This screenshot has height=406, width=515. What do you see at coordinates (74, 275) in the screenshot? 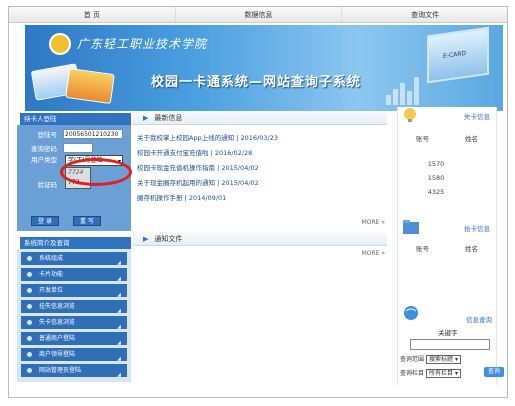
I see `menu-item-card-functions: 卡片功能 ◢` at bounding box center [74, 275].